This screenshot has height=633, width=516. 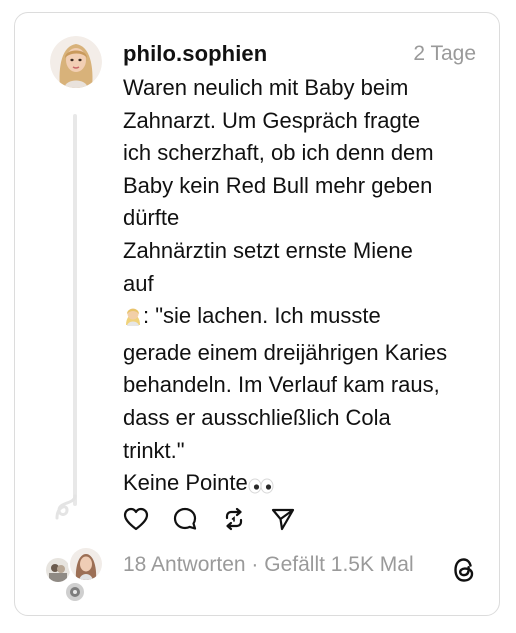 What do you see at coordinates (266, 87) in the screenshot?
I see `post-line: Waren neulich mit Baby beim` at bounding box center [266, 87].